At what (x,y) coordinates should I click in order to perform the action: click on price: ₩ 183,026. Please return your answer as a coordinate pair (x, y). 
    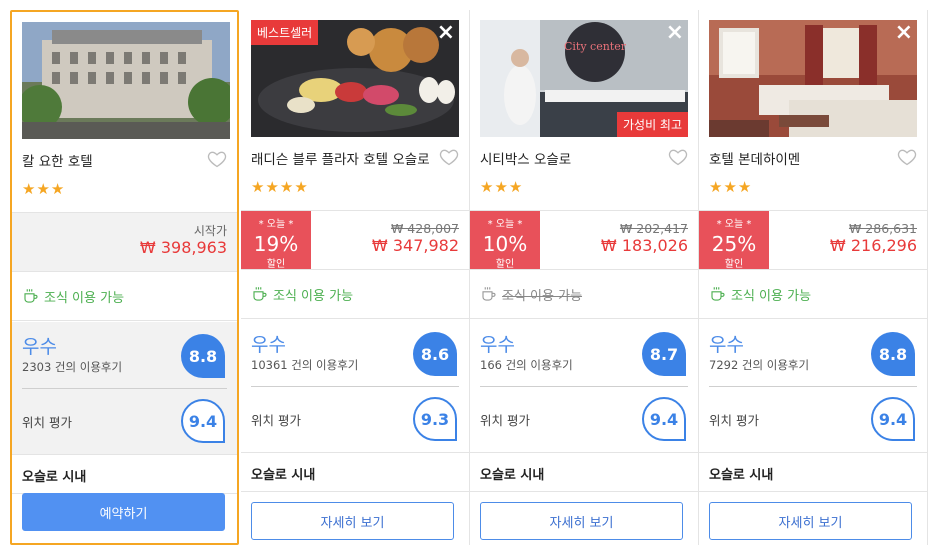
    Looking at the image, I should click on (644, 245).